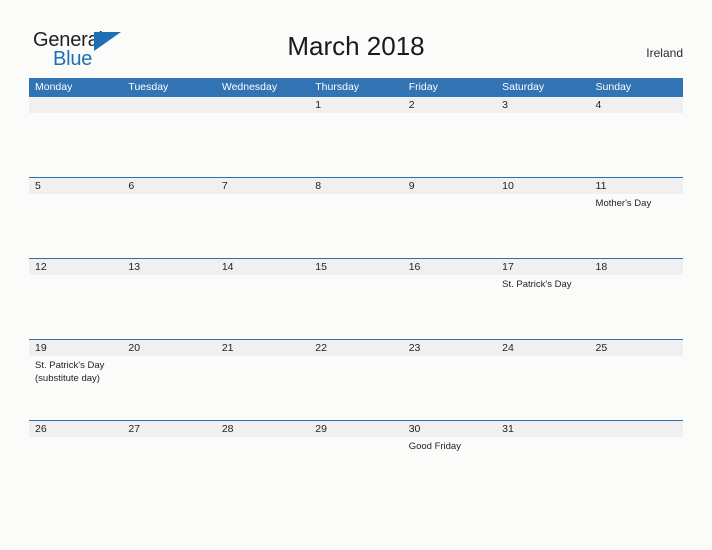 The width and height of the screenshot is (712, 550). I want to click on day-events: Mother's Day, so click(636, 202).